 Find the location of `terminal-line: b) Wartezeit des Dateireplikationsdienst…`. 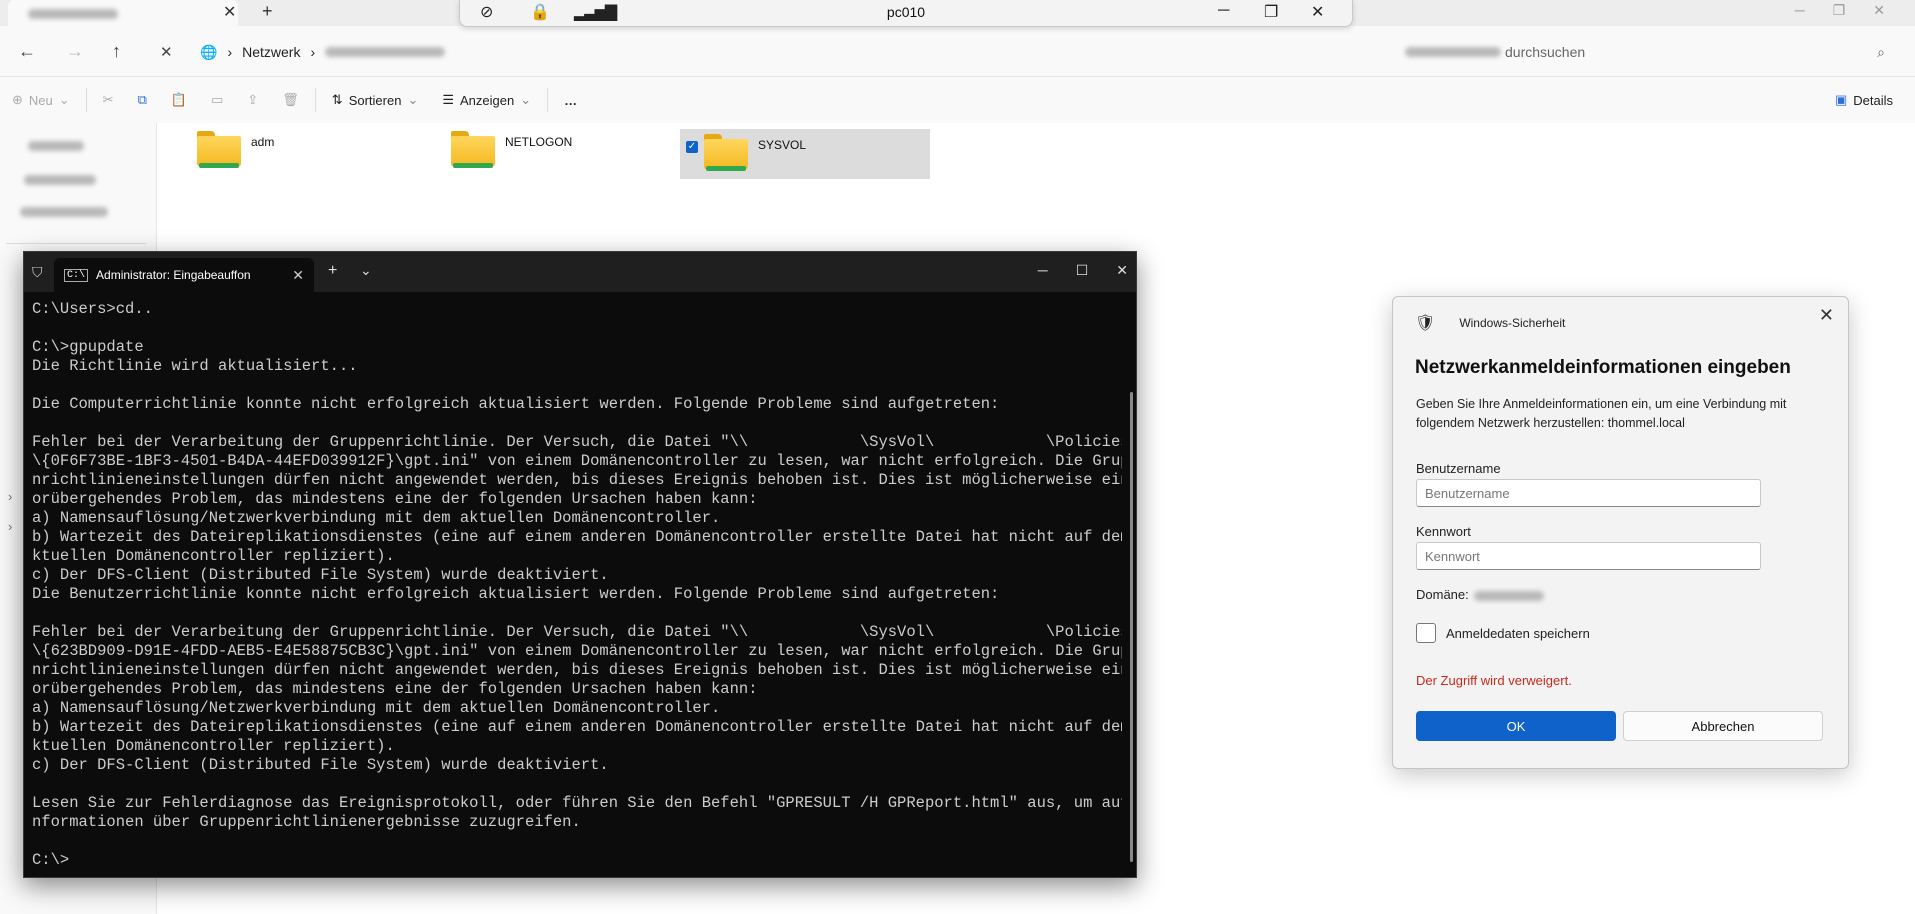

terminal-line: b) Wartezeit des Dateireplikationsdienst… is located at coordinates (577, 537).